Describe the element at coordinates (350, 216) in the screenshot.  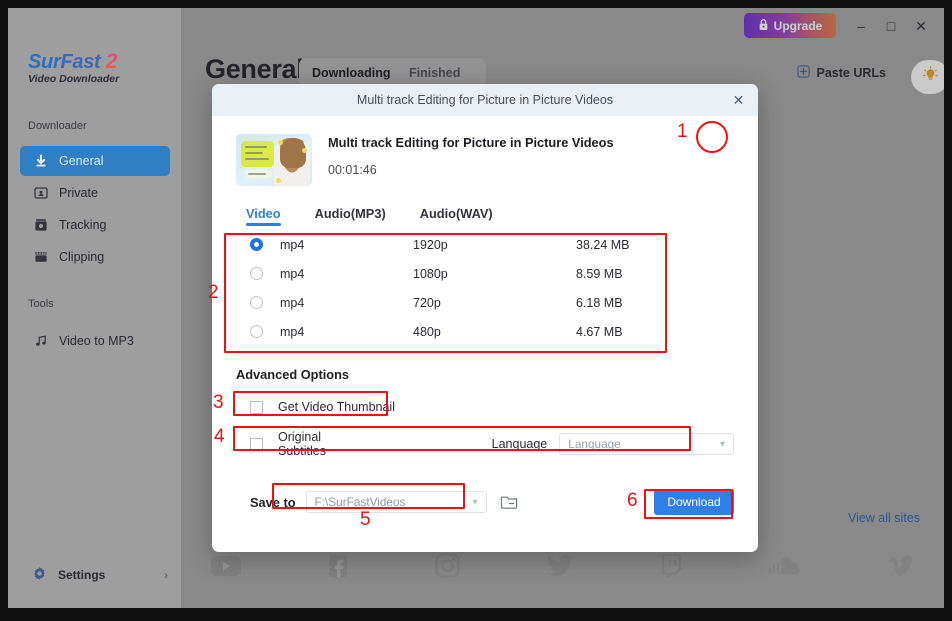
I see `tab-audio-mp3: Audio(MP3)` at that location.